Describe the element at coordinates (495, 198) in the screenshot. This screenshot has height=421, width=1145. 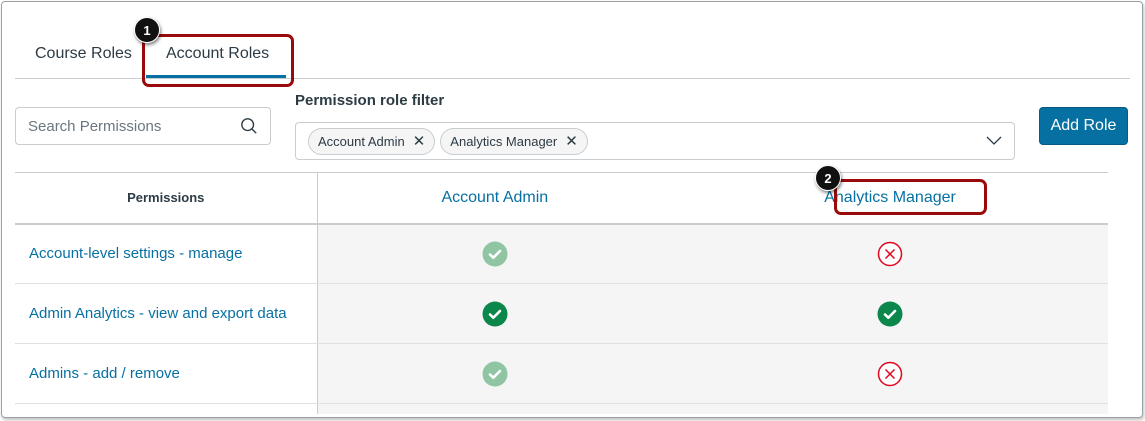
I see `role-header-account-admin: Account Admin` at that location.